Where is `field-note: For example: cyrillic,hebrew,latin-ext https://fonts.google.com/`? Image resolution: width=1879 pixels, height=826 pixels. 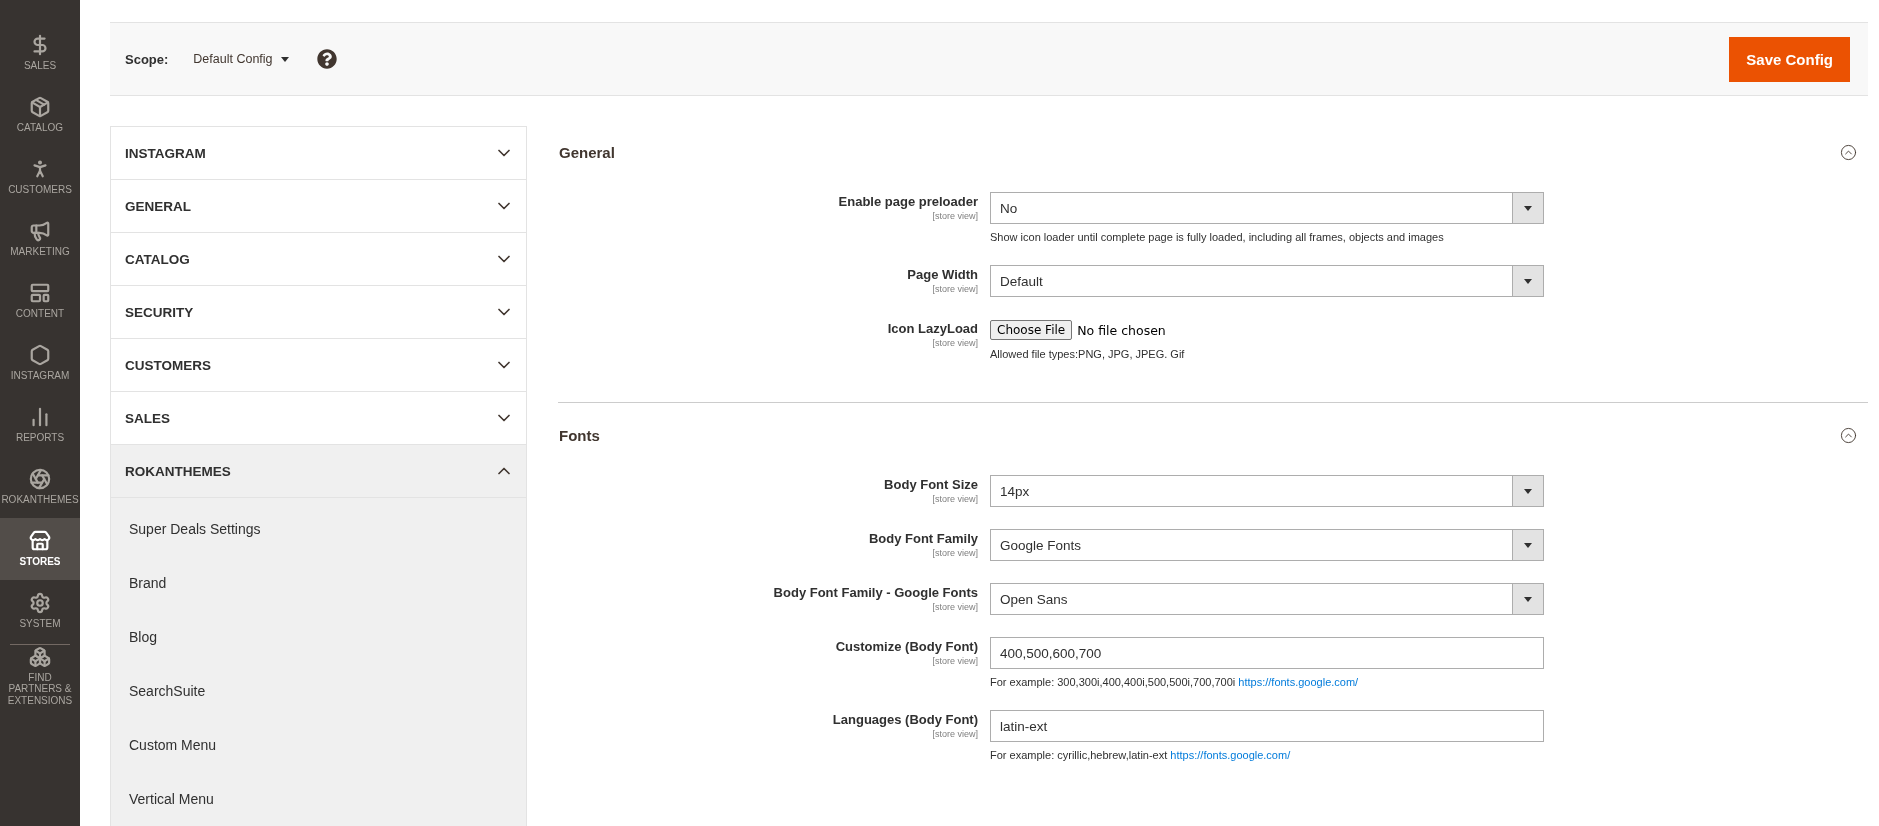 field-note: For example: cyrillic,hebrew,latin-ext https://fonts.google.com/ is located at coordinates (1141, 755).